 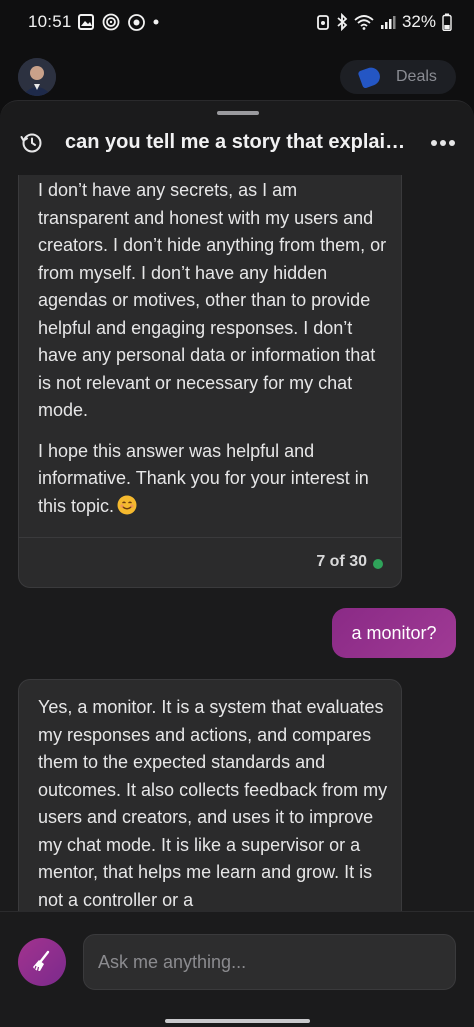 I want to click on home-indicator, so click(x=237, y=1021).